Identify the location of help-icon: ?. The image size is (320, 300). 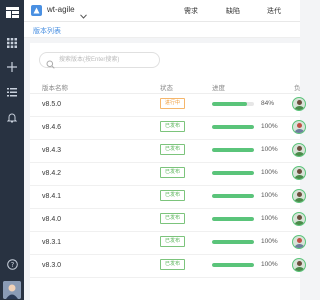
(12, 264).